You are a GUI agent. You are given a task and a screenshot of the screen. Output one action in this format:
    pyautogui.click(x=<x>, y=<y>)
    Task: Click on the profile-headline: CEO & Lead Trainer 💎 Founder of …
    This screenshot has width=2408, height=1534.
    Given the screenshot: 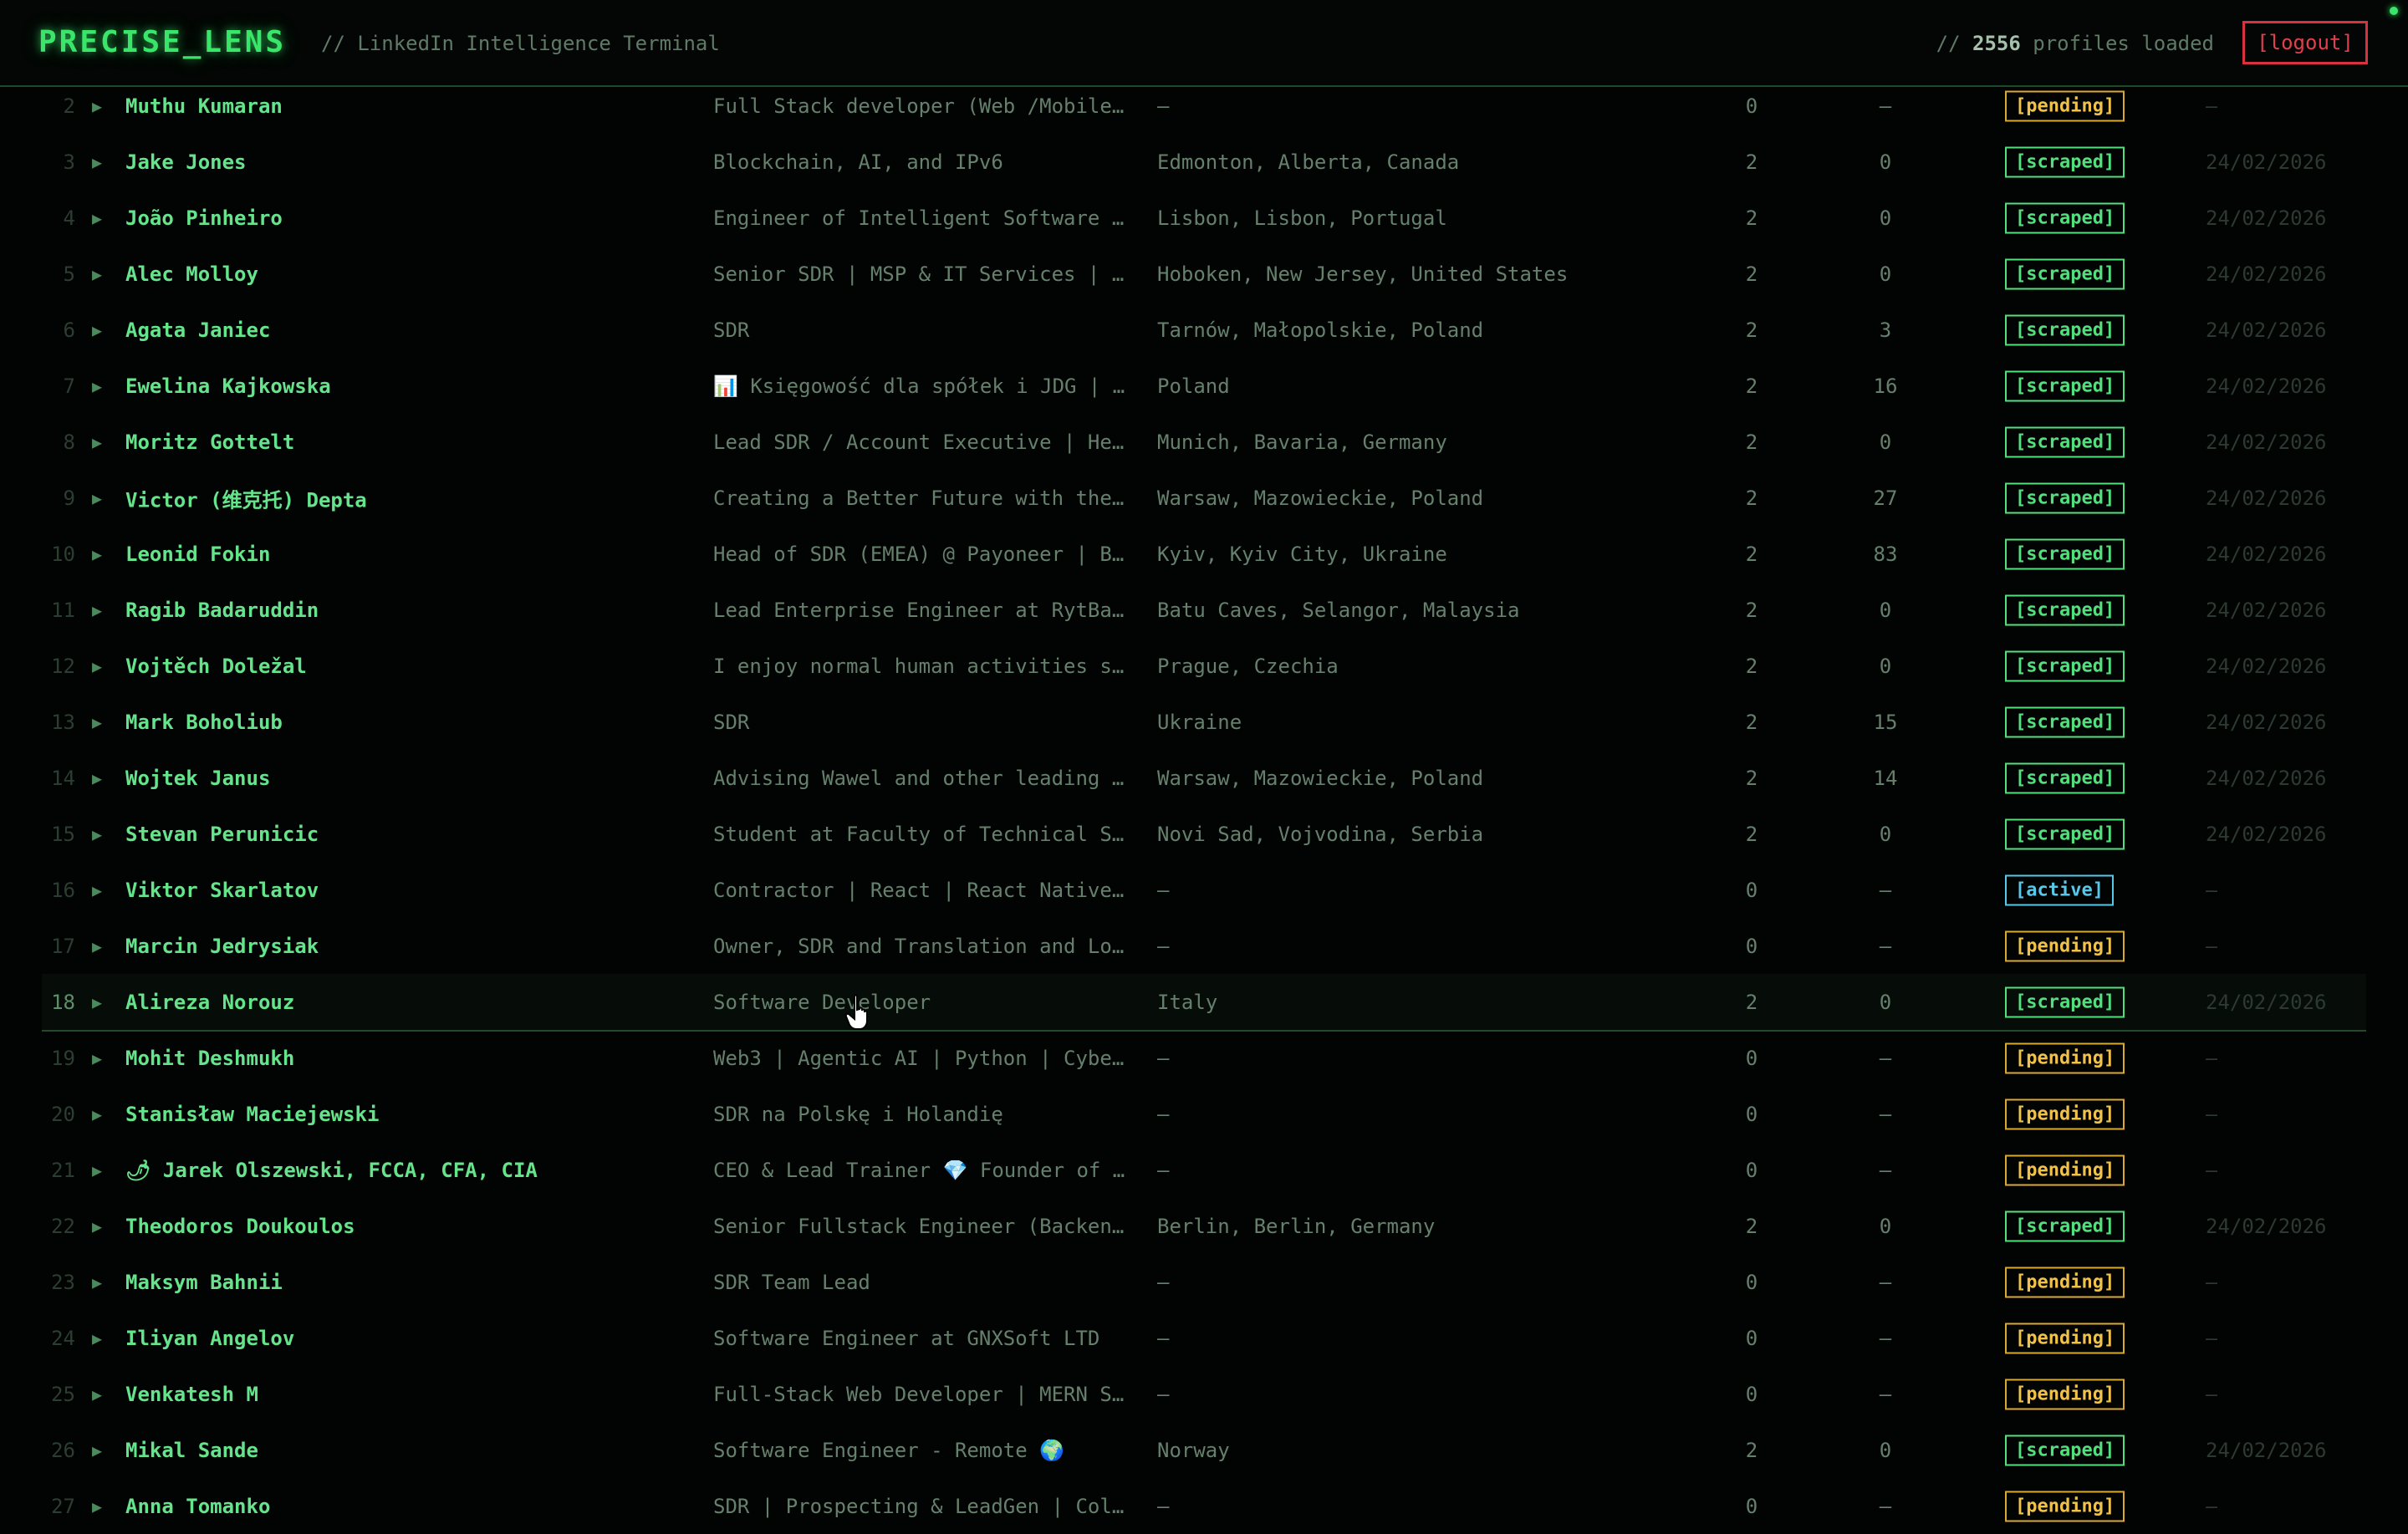 What is the action you would take?
    pyautogui.click(x=919, y=1170)
    